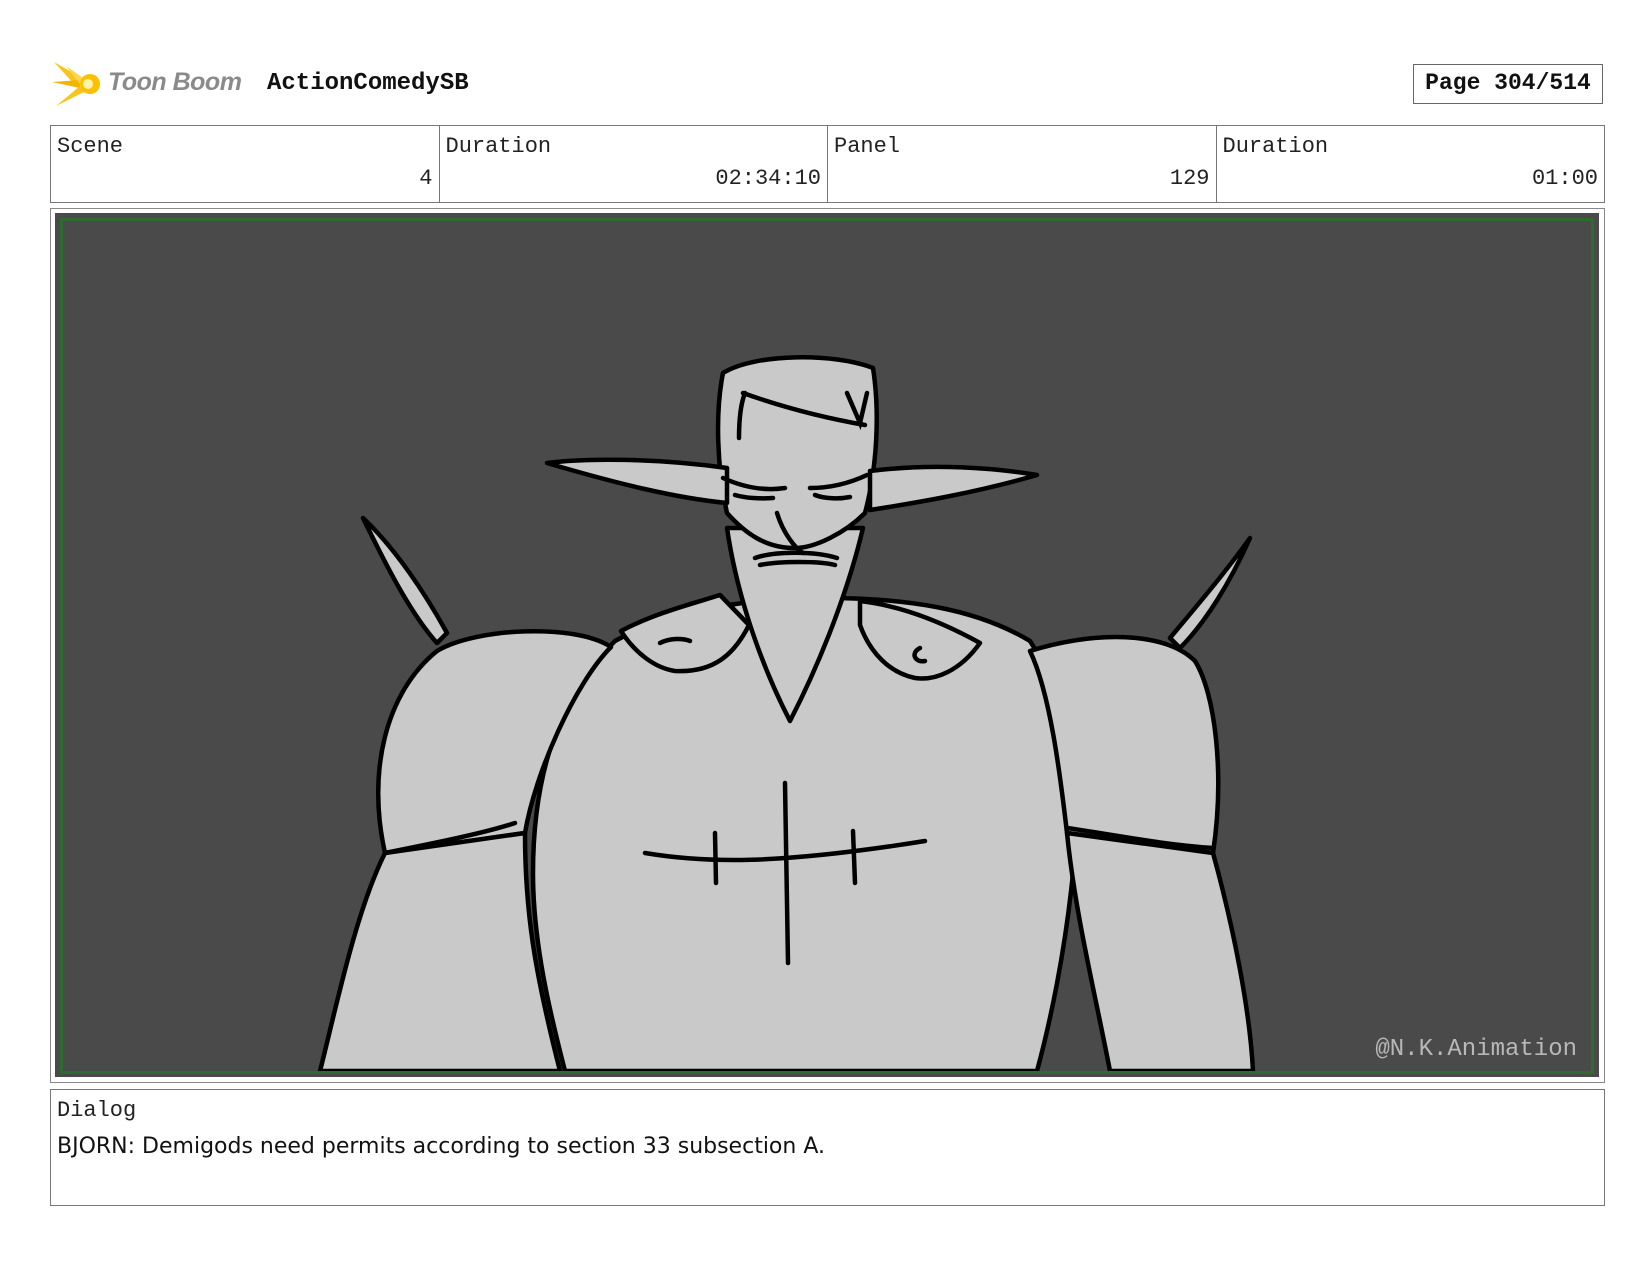 The height and width of the screenshot is (1275, 1650). What do you see at coordinates (1564, 178) in the screenshot?
I see `panel-duration-value: 01:00` at bounding box center [1564, 178].